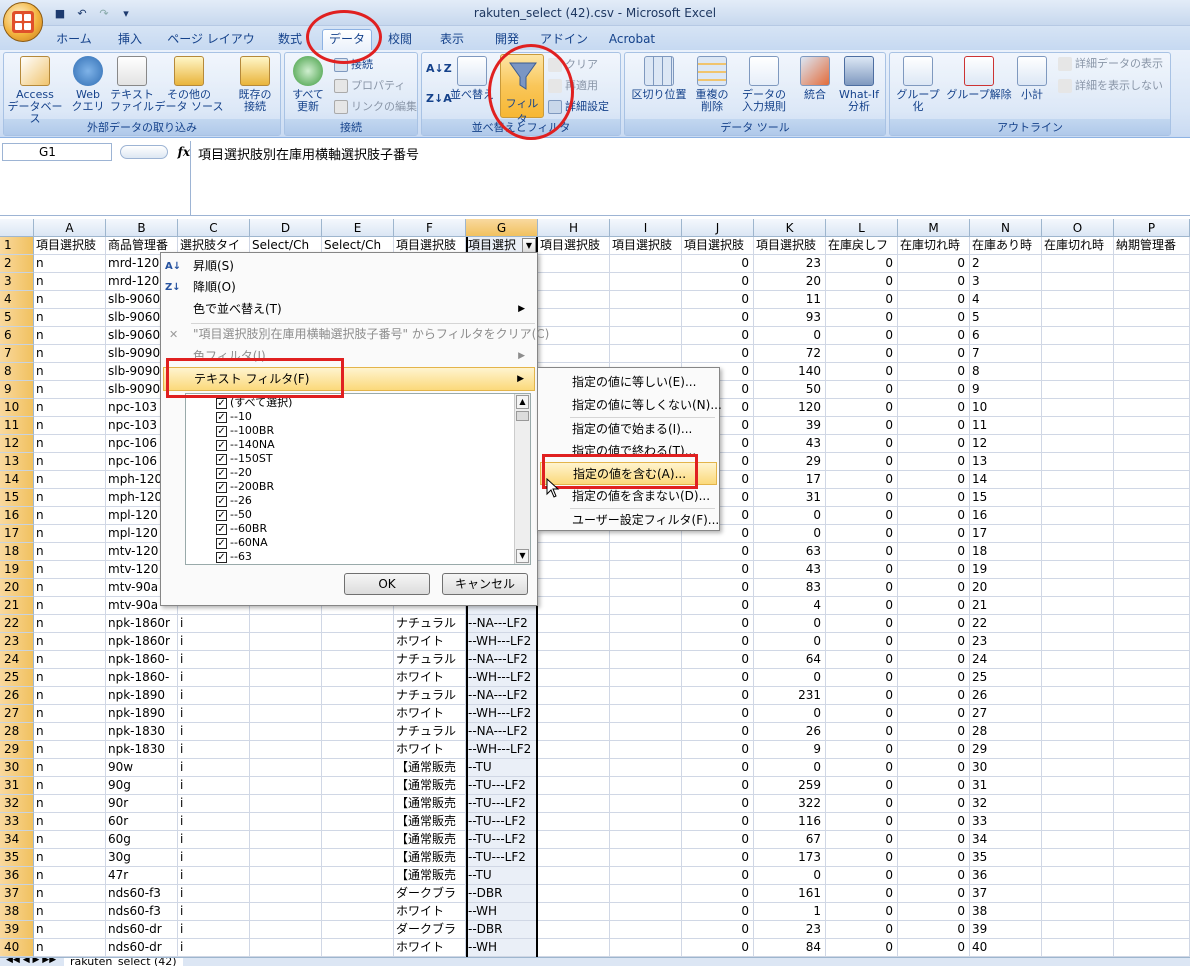 This screenshot has width=1190, height=966. I want to click on cell-n: 23, so click(1006, 642).